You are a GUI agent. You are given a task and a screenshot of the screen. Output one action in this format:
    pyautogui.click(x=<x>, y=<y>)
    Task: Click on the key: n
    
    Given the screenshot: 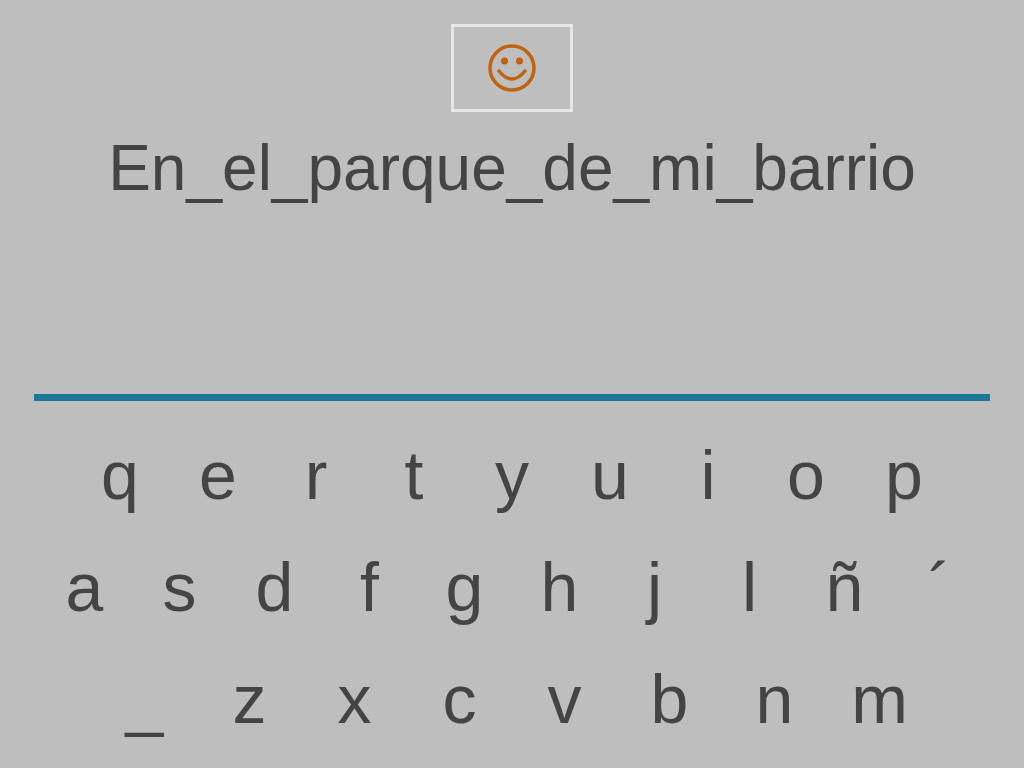 What is the action you would take?
    pyautogui.click(x=774, y=699)
    